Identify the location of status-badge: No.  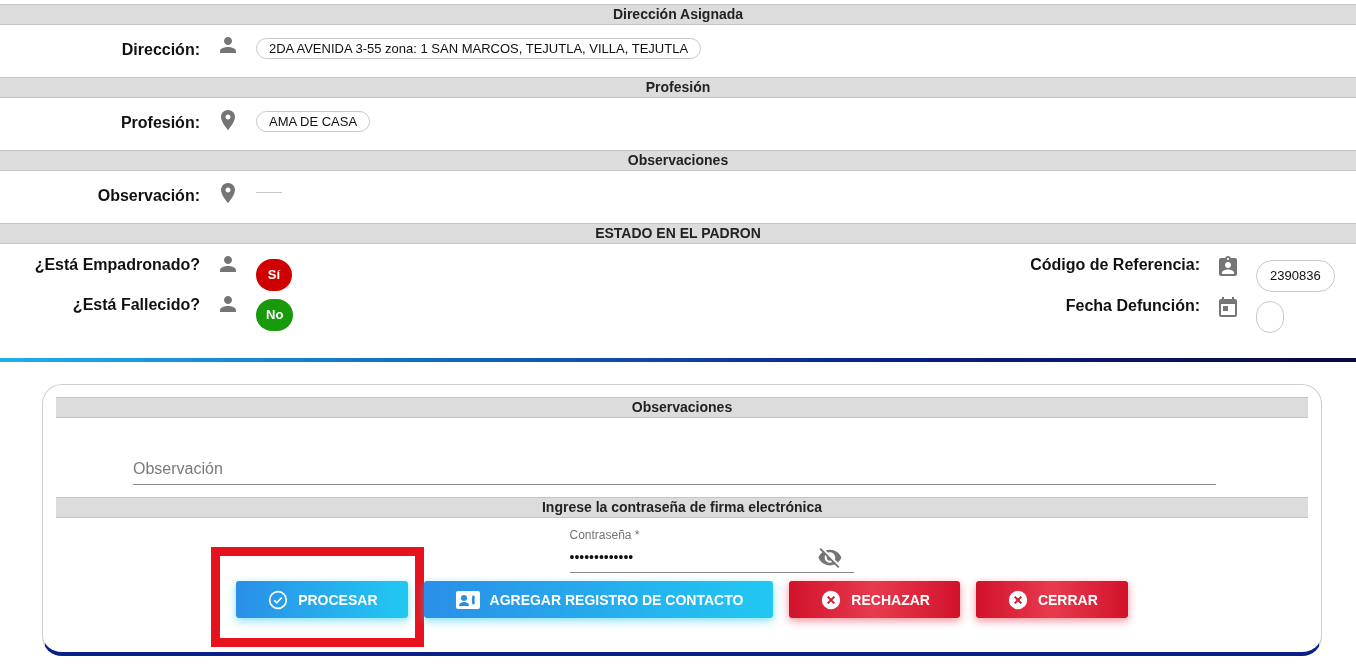
(275, 315).